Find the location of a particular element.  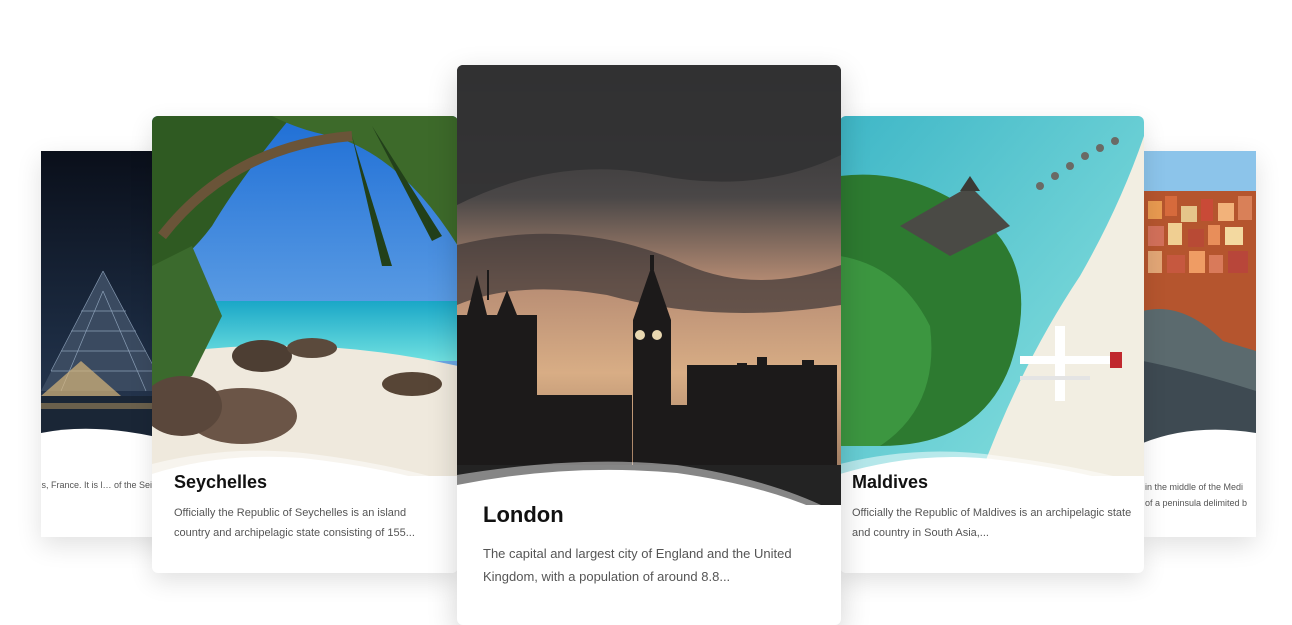

card-title: Seychelles is located at coordinates (221, 482).